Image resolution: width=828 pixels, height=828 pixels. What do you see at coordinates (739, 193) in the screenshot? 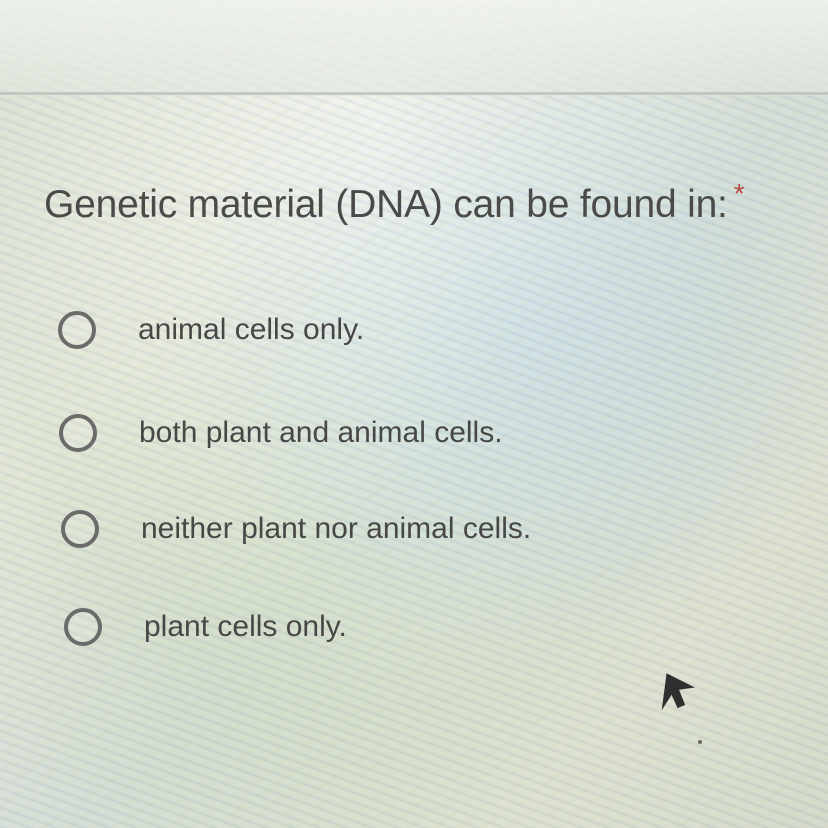
I see `required-asterisk: *` at bounding box center [739, 193].